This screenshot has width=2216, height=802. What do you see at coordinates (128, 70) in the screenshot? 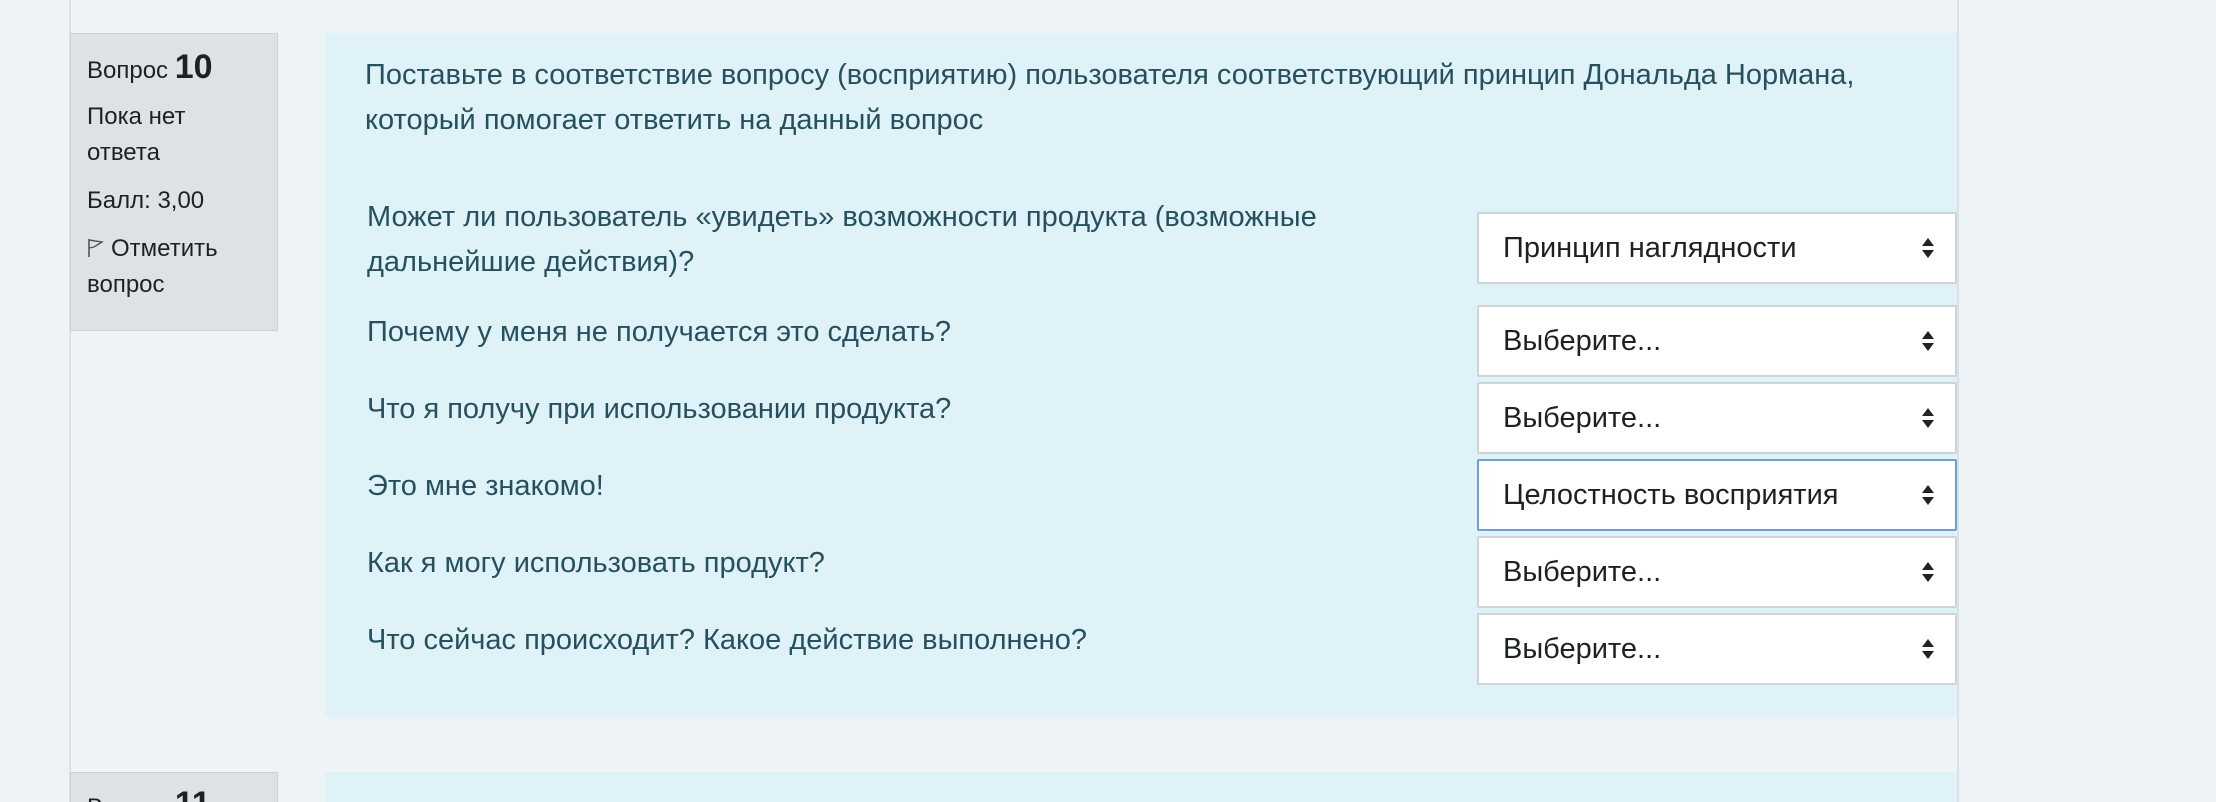
I see `question-number-label: Вопрос` at bounding box center [128, 70].